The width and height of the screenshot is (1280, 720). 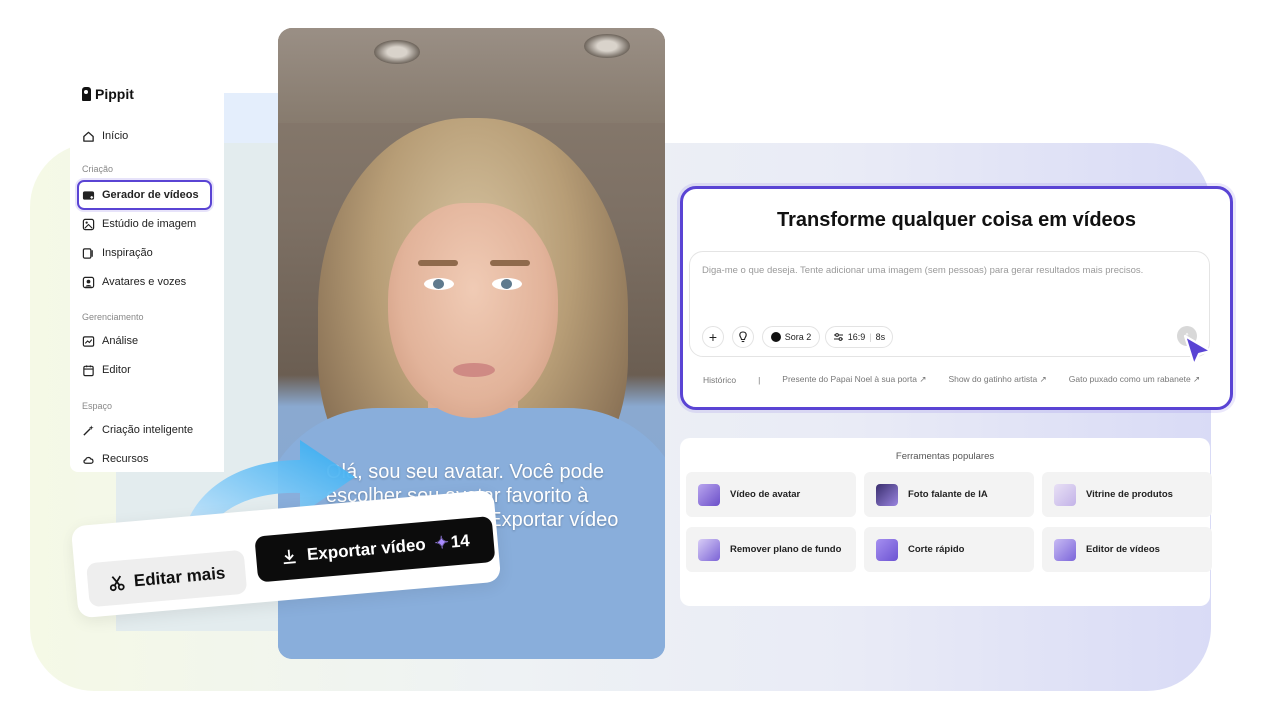 What do you see at coordinates (838, 337) in the screenshot?
I see `sliders-icon` at bounding box center [838, 337].